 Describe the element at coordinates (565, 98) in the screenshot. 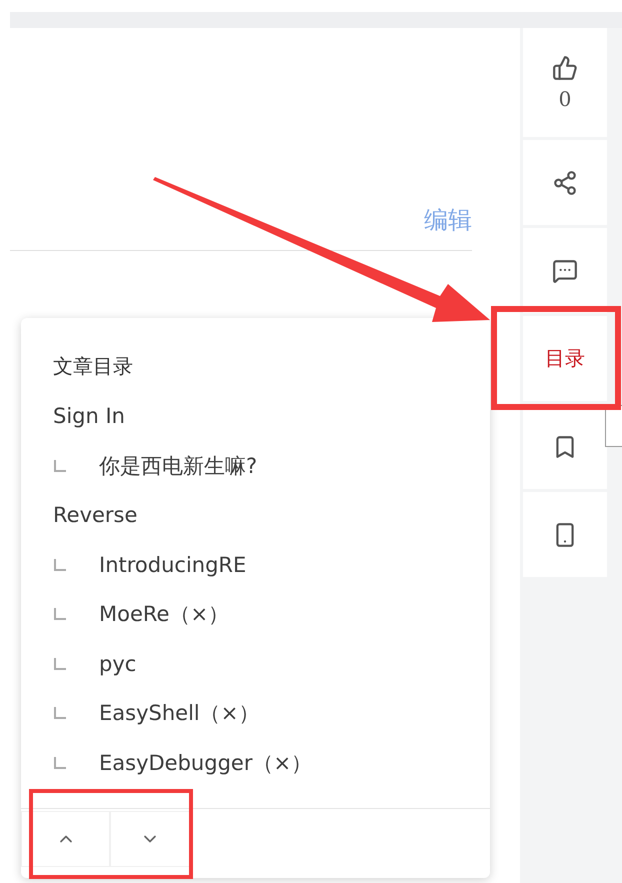

I see `like-count: 0` at that location.